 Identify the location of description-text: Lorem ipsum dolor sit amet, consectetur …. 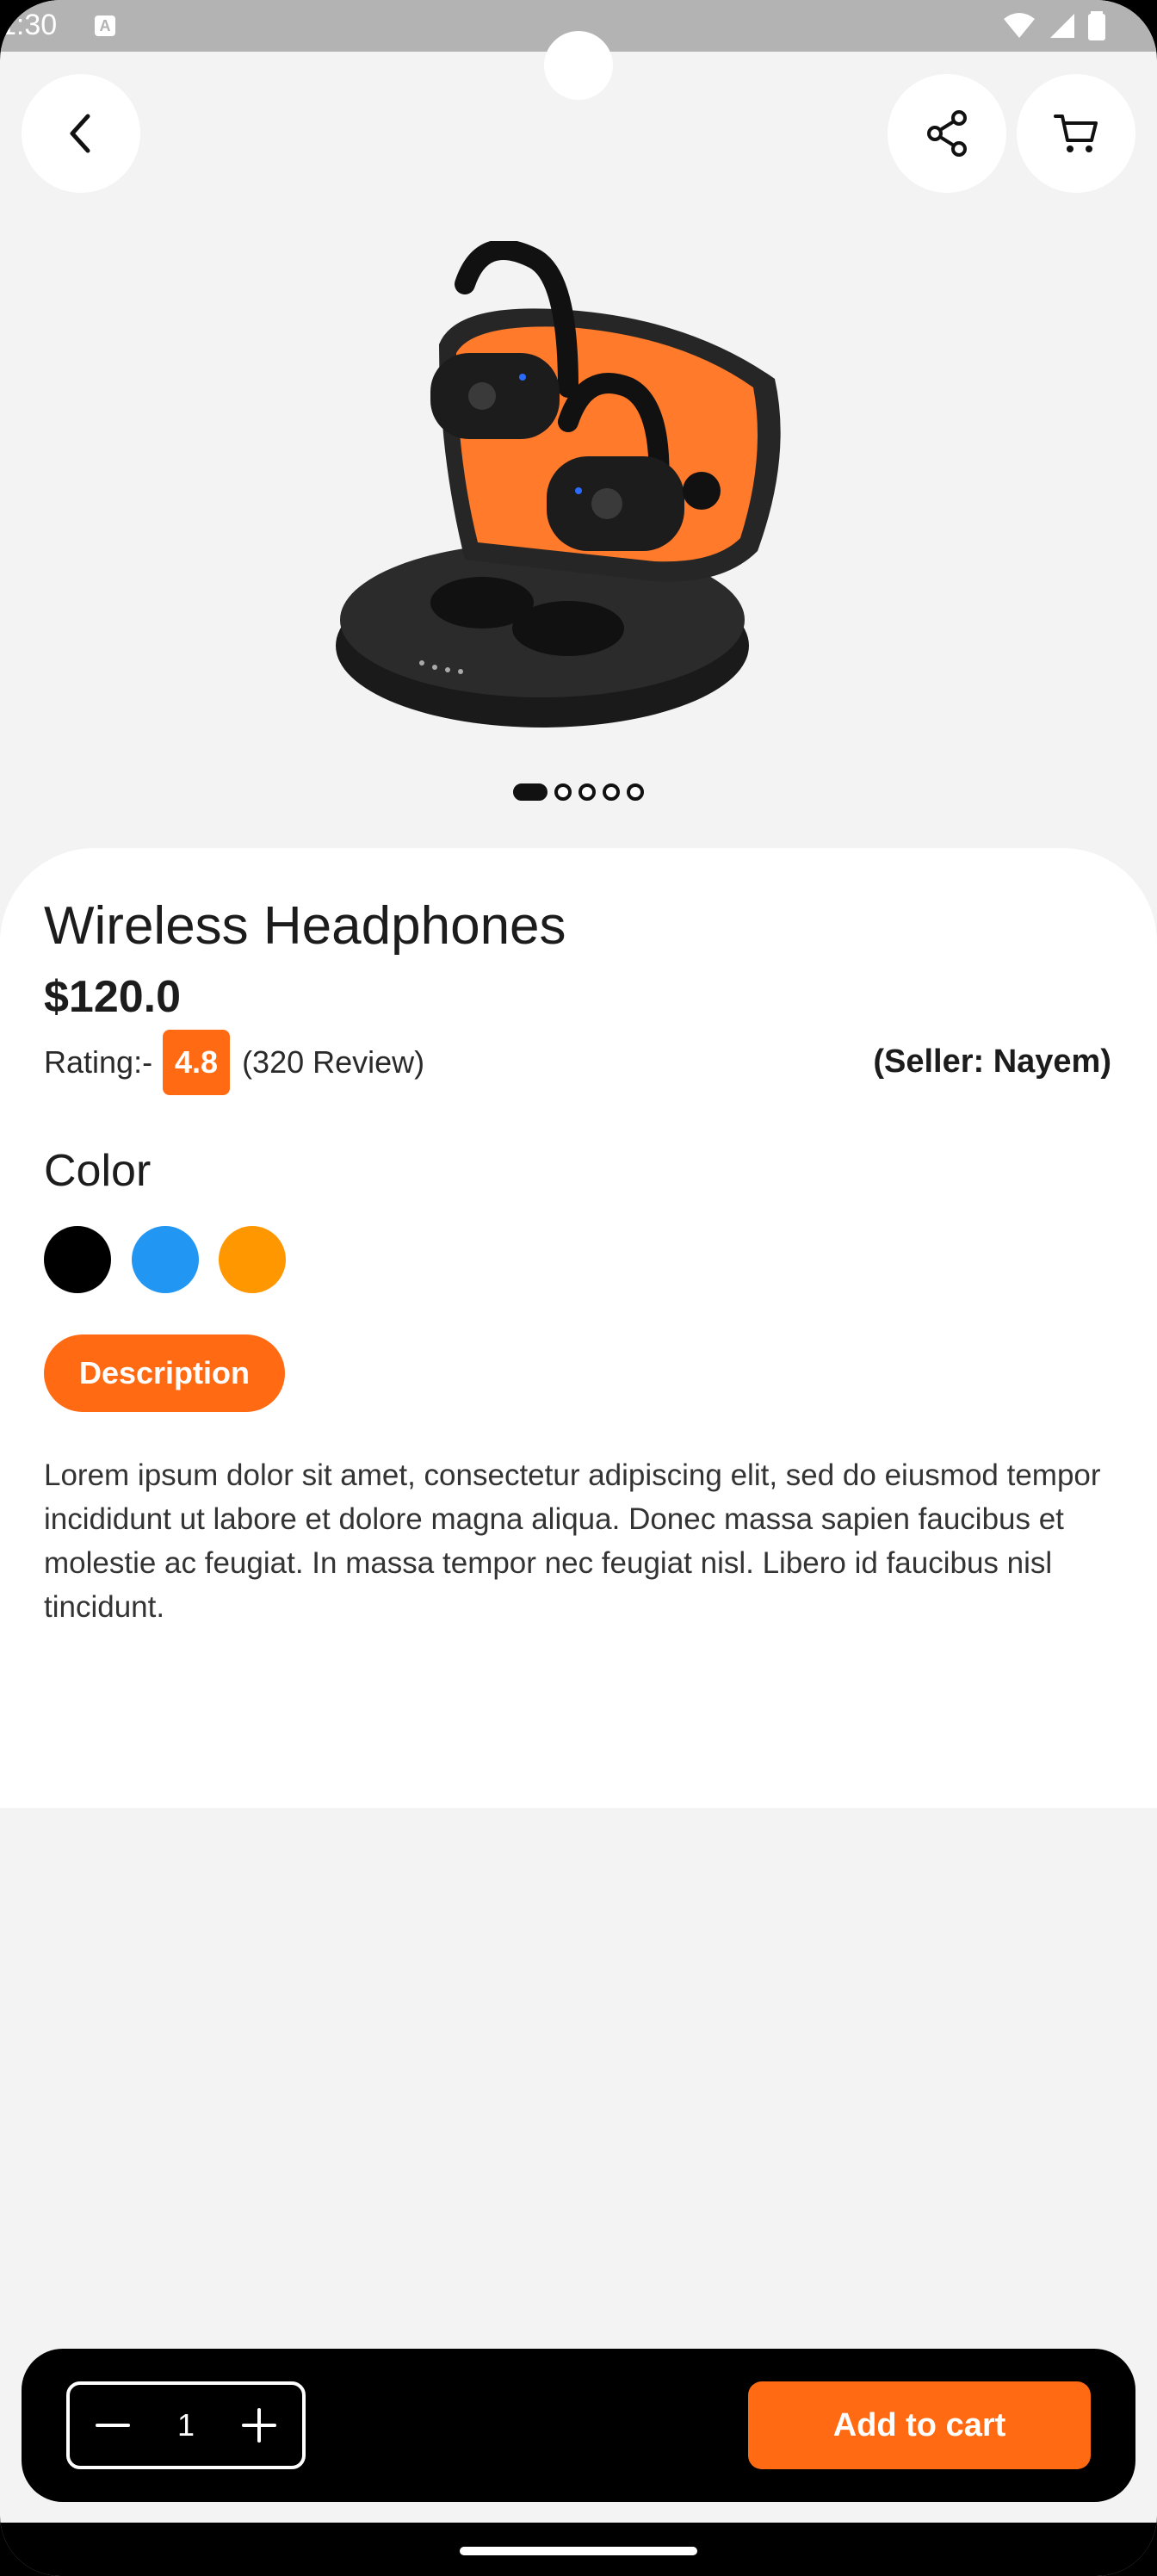
(573, 1541).